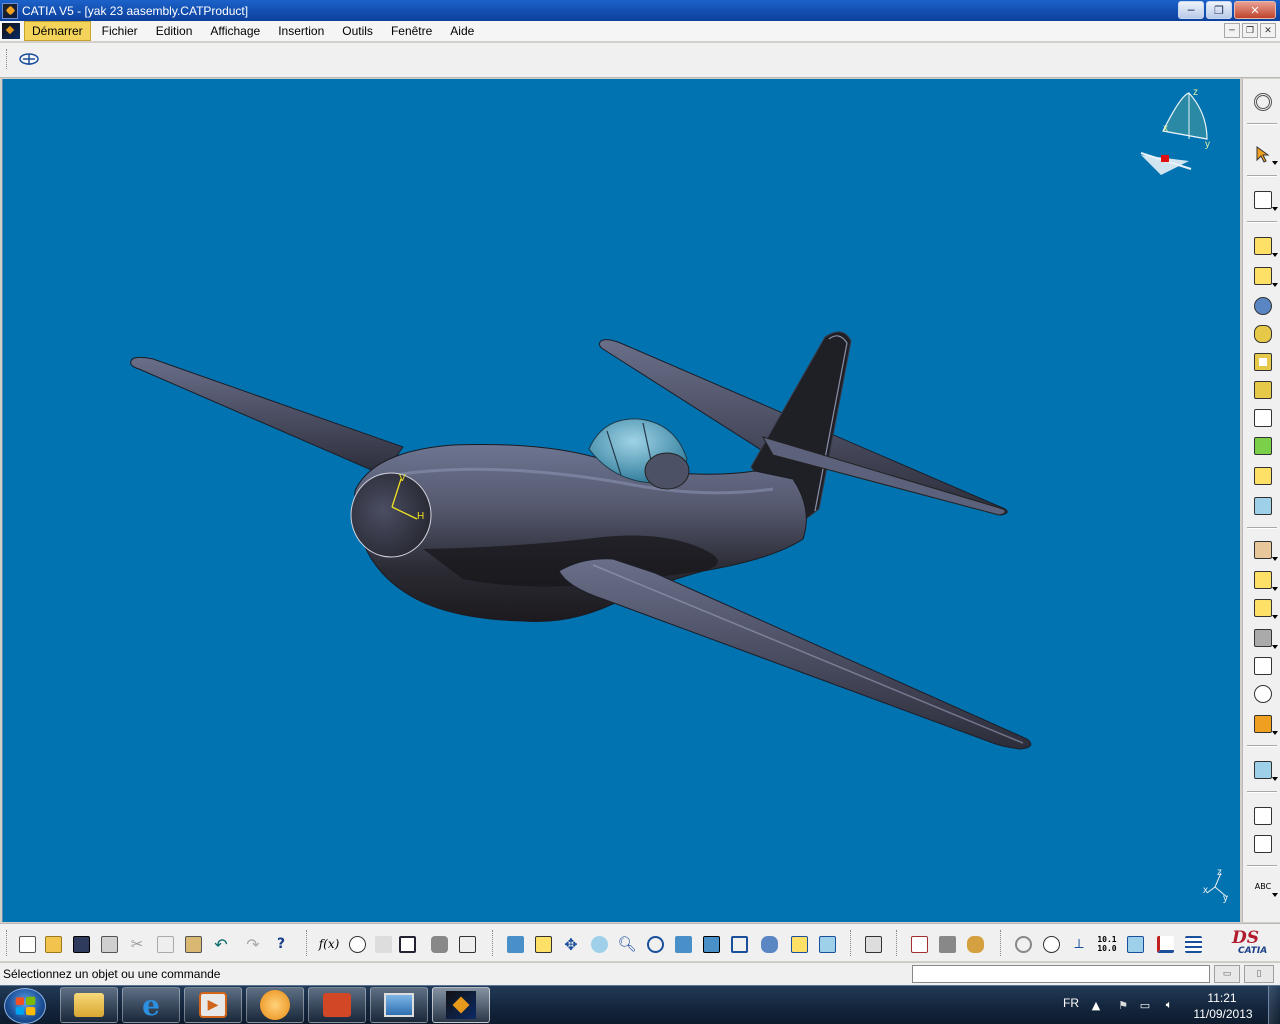 The height and width of the screenshot is (1024, 1280). Describe the element at coordinates (281, 944) in the screenshot. I see `help-icon: ?` at that location.